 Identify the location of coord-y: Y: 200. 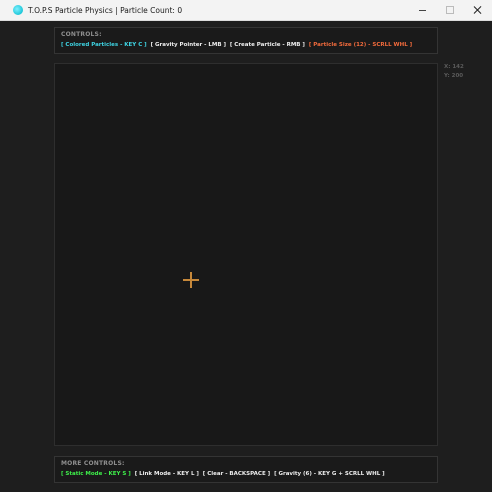
(454, 76).